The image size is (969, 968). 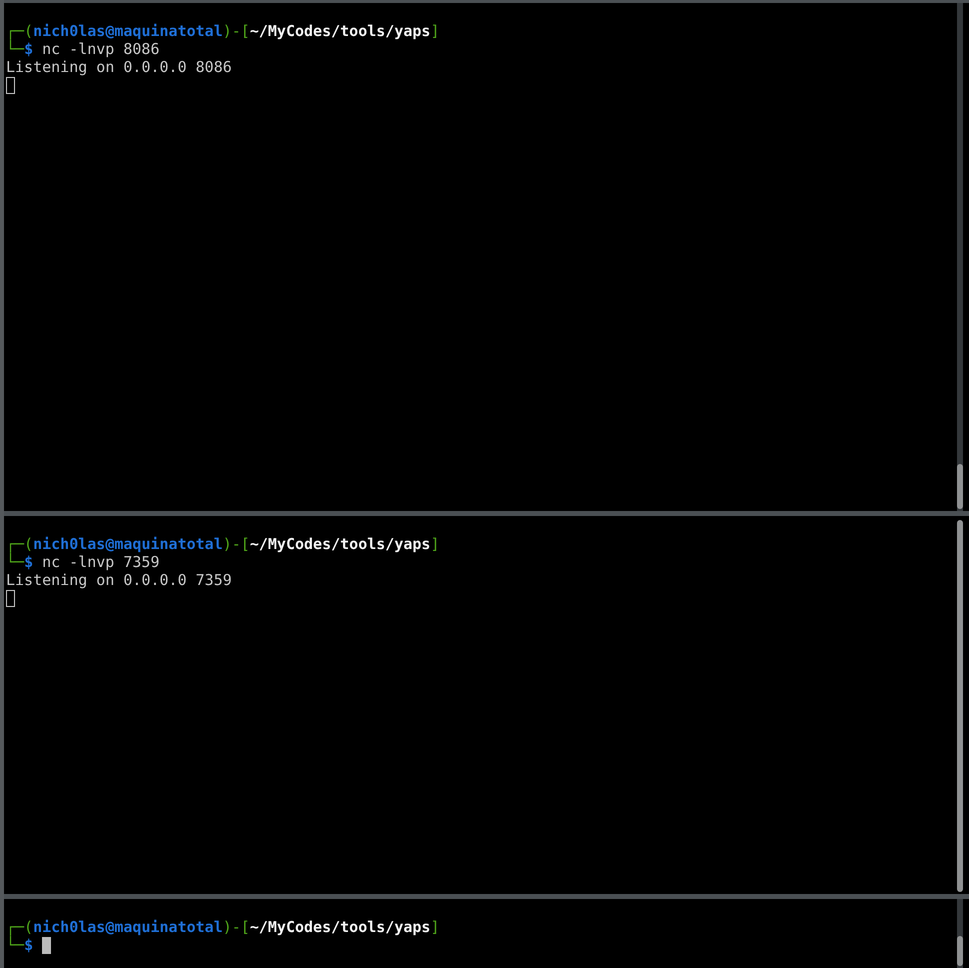 What do you see at coordinates (119, 580) in the screenshot?
I see `output-text: Listening on 0.0.0.0 7359` at bounding box center [119, 580].